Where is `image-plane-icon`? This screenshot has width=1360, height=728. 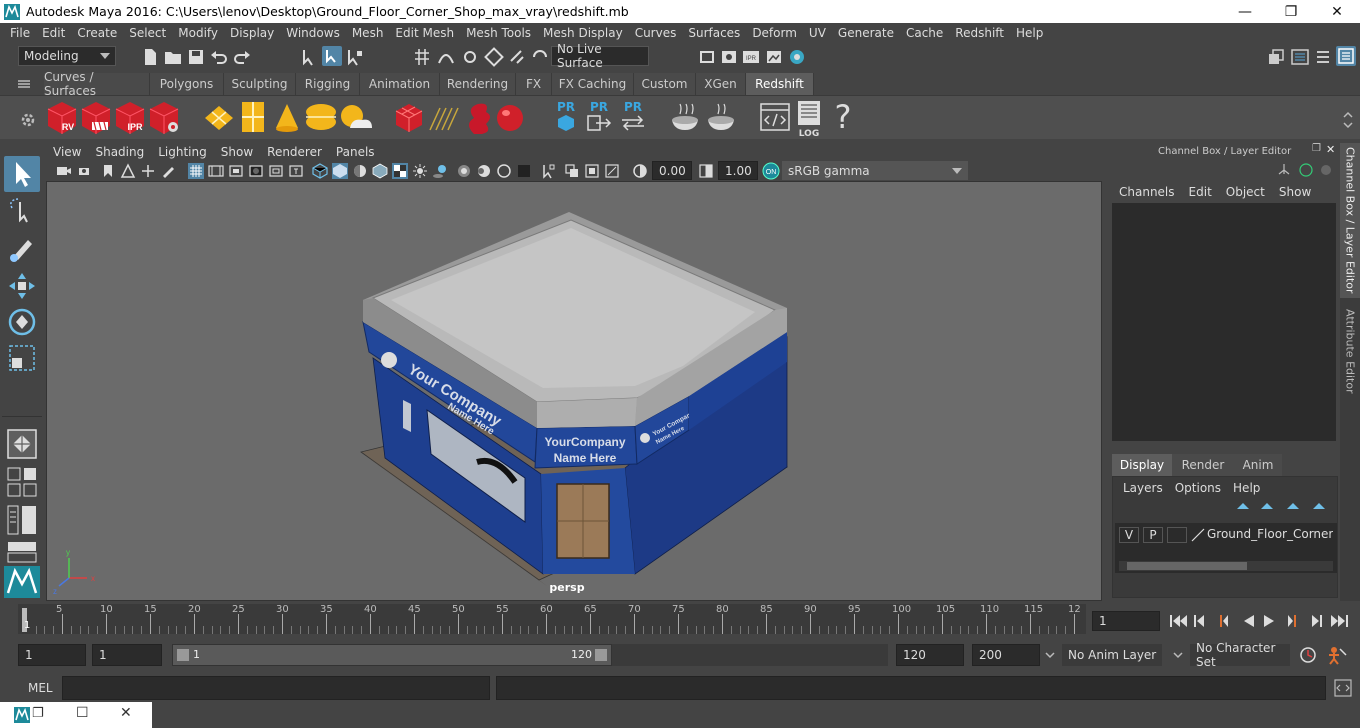
image-plane-icon is located at coordinates (128, 171).